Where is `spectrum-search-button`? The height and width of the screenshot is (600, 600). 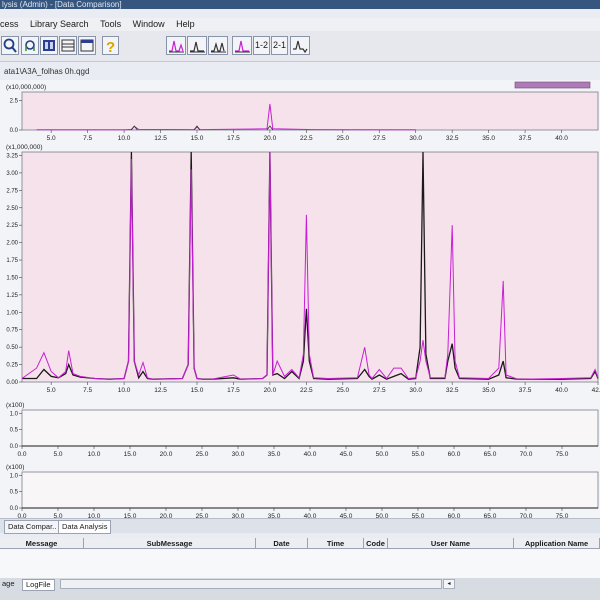
spectrum-search-button is located at coordinates (30, 45).